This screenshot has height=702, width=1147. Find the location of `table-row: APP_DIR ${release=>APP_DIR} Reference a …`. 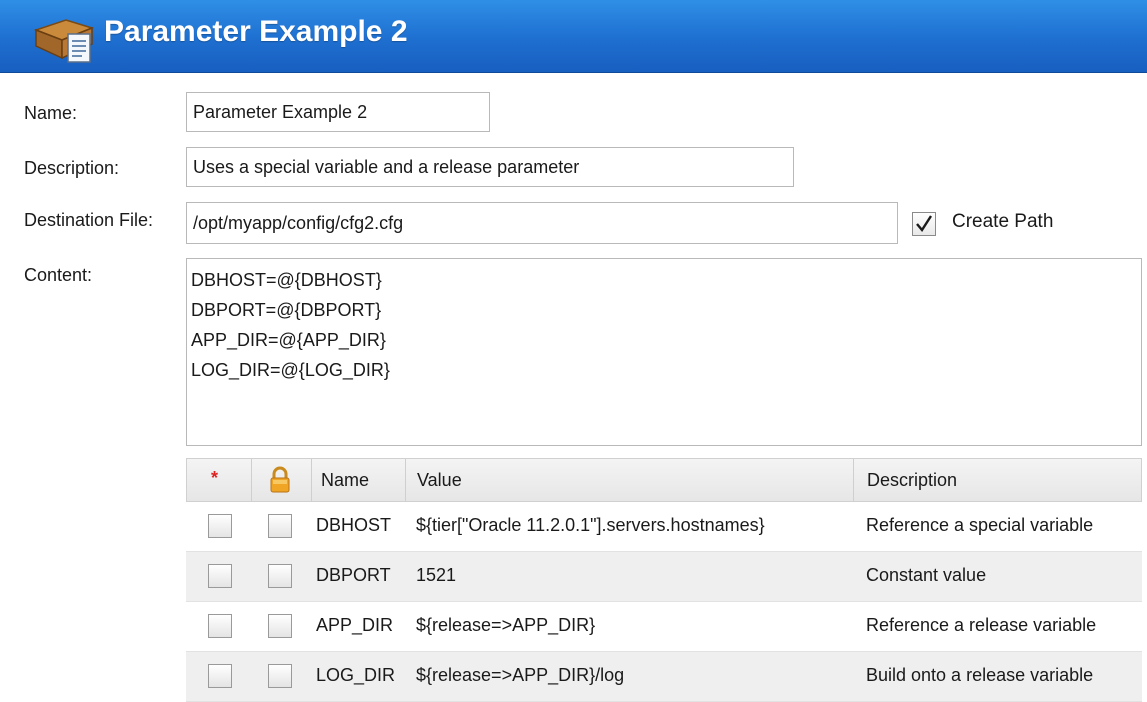

table-row: APP_DIR ${release=>APP_DIR} Reference a … is located at coordinates (664, 627).